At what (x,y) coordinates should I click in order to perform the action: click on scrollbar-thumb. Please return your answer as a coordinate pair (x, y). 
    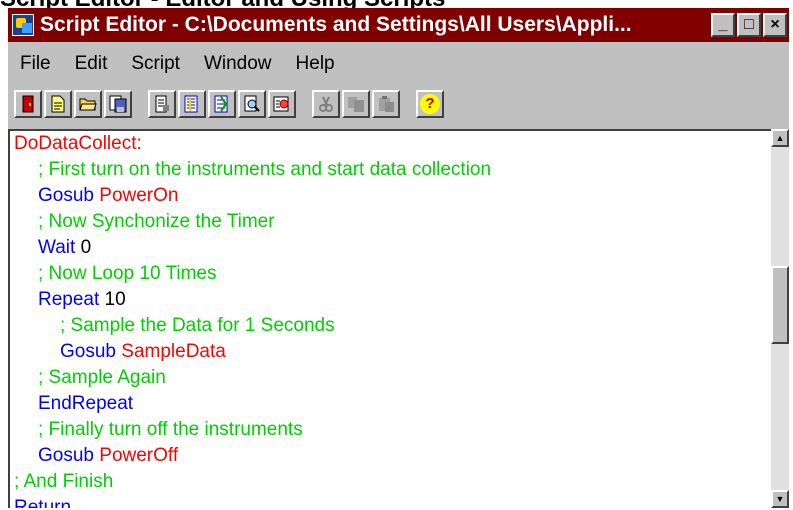
    Looking at the image, I should click on (780, 305).